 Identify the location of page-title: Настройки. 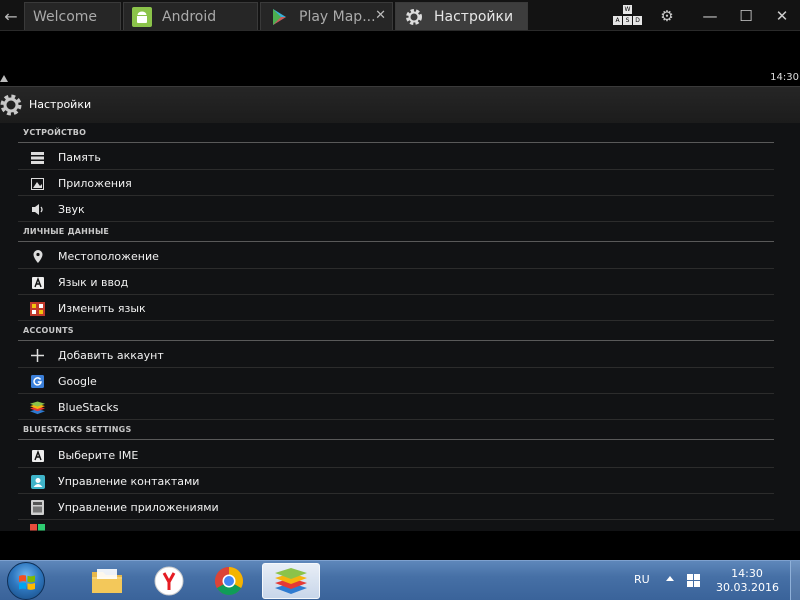
(60, 104).